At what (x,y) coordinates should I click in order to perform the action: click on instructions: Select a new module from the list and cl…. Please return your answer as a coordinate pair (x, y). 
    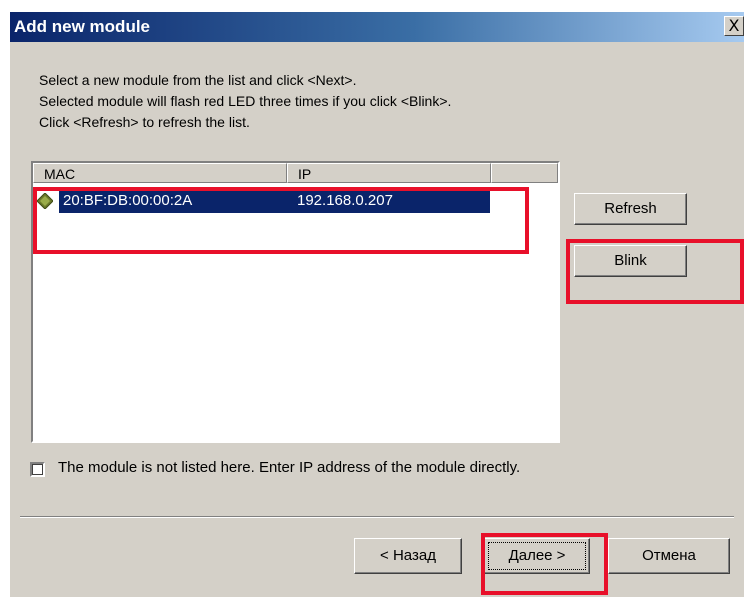
    Looking at the image, I should click on (245, 101).